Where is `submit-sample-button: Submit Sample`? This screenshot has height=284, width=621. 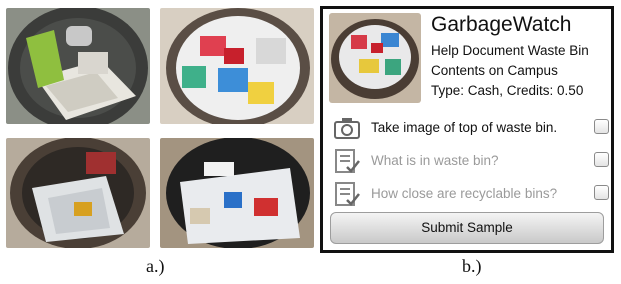 submit-sample-button: Submit Sample is located at coordinates (467, 228).